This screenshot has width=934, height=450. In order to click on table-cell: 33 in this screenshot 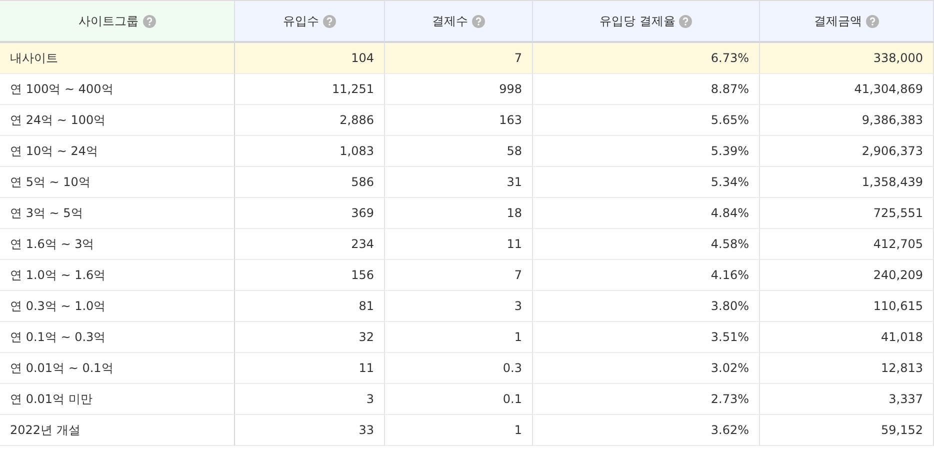, I will do `click(310, 430)`.